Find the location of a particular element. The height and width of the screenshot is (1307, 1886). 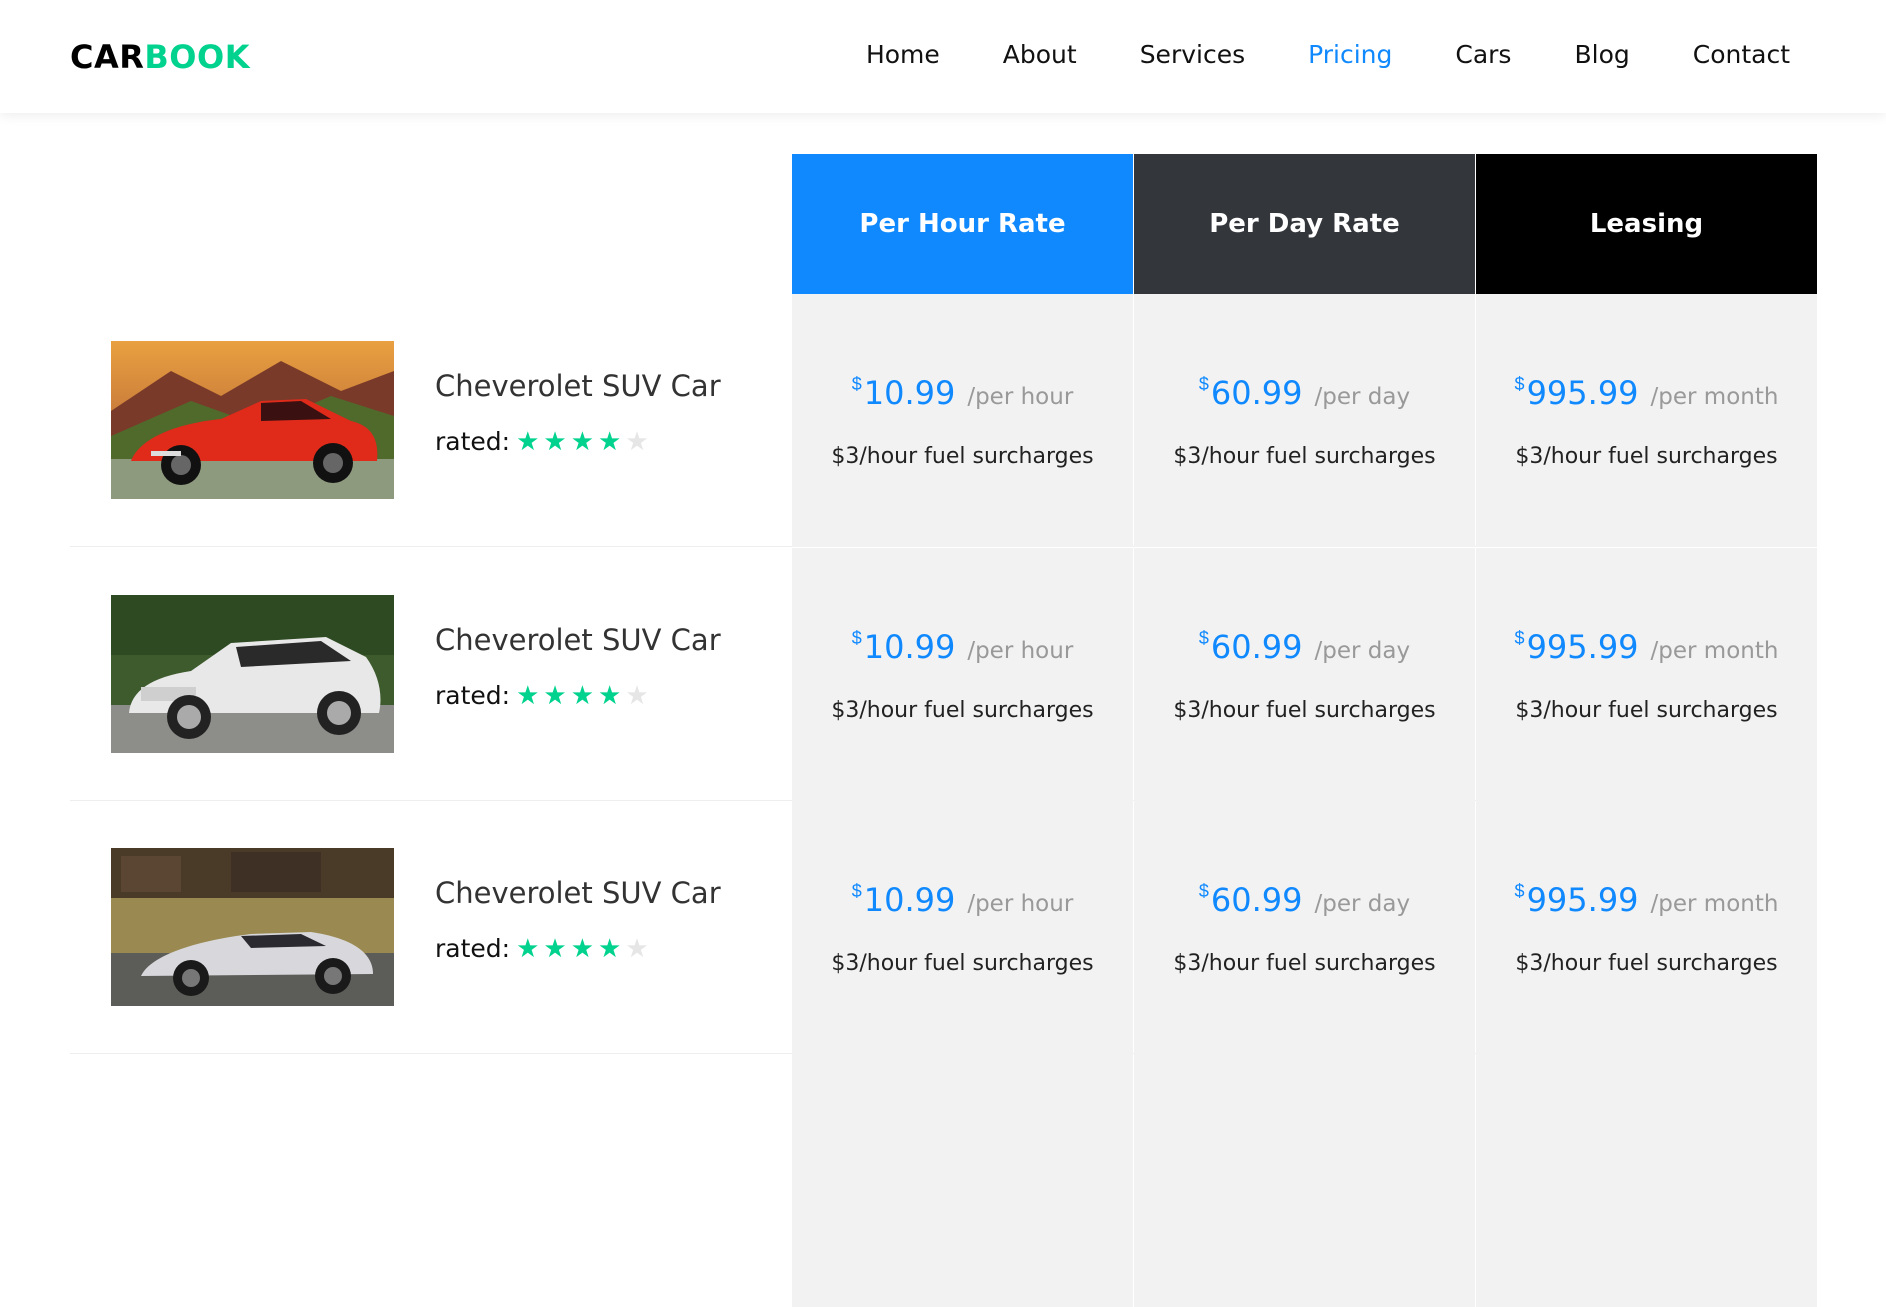

price-cell-leasing is located at coordinates (1646, 1180).